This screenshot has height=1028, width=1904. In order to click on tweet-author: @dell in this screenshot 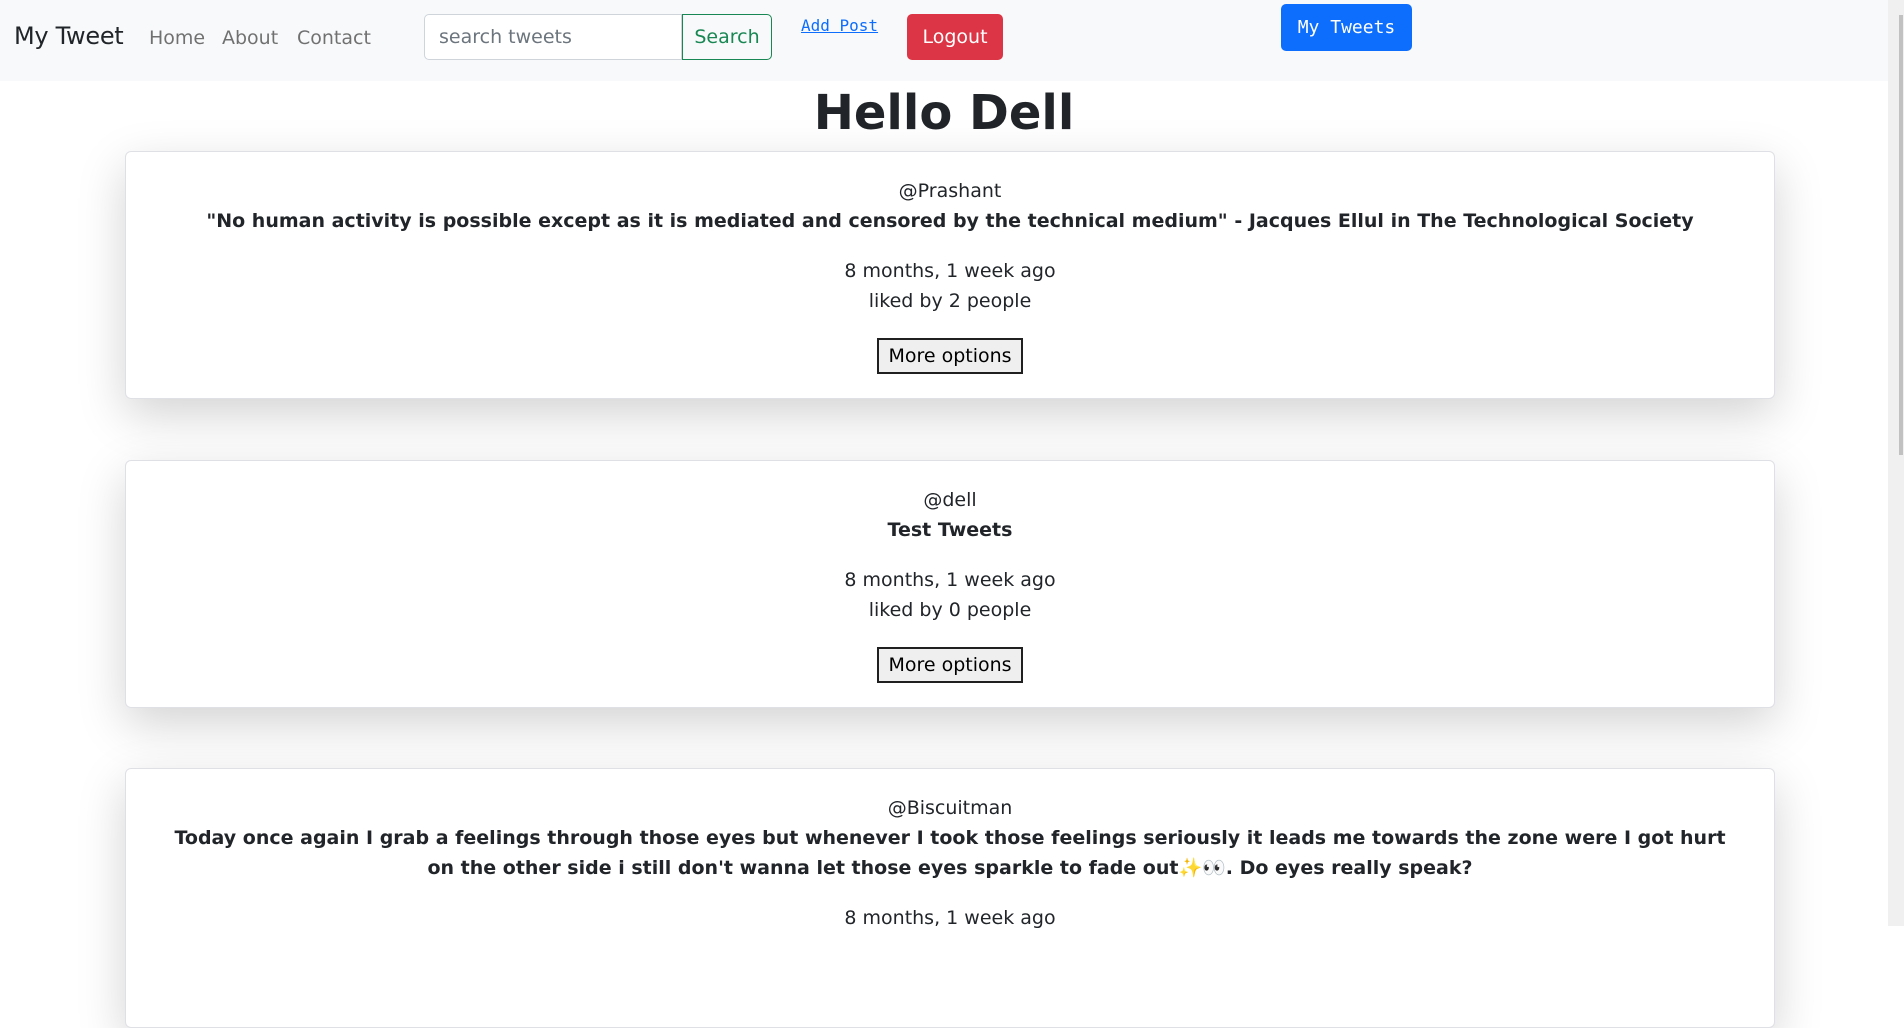, I will do `click(950, 500)`.